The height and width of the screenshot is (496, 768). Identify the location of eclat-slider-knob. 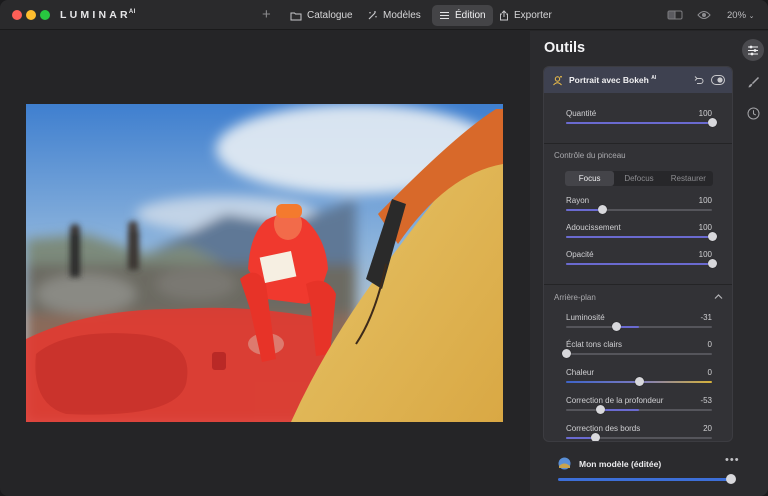
(566, 353).